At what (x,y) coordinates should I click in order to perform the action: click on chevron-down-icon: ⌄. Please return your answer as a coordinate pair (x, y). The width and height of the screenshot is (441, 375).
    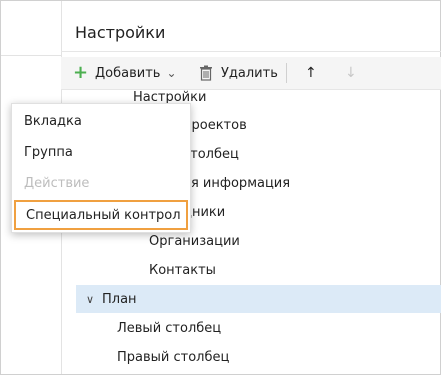
    Looking at the image, I should click on (171, 73).